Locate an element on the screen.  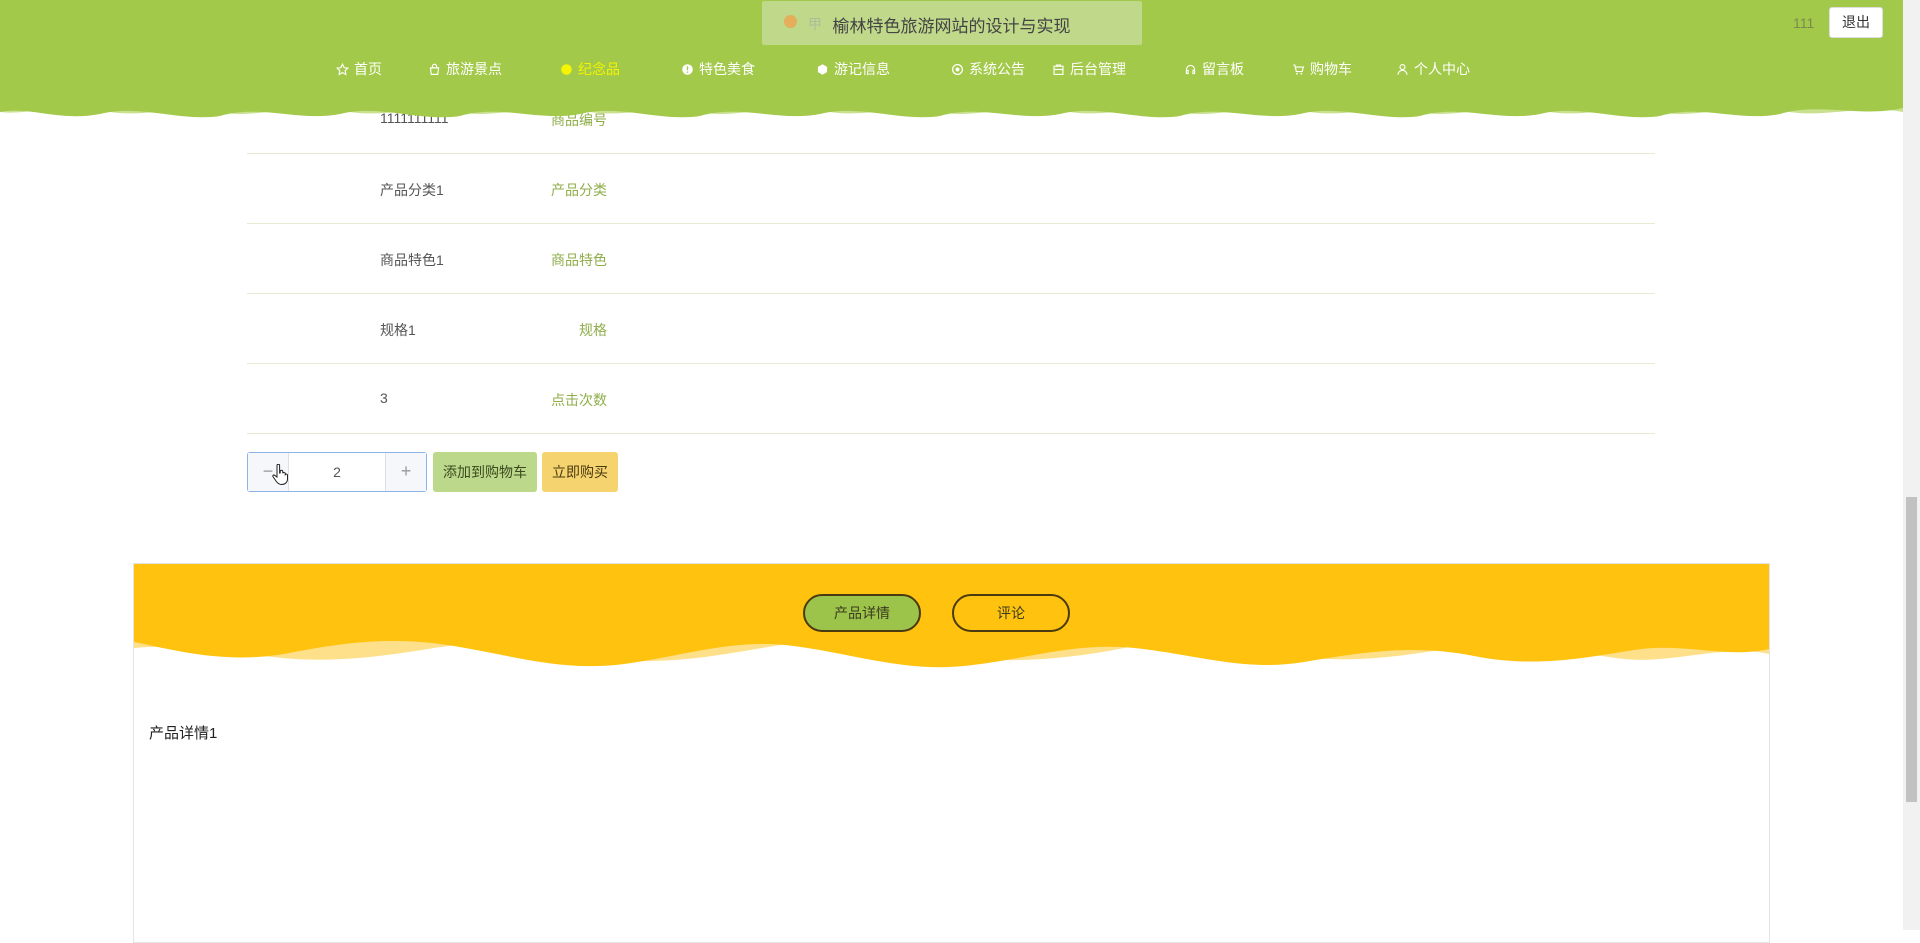
nav-item-attractions: 旅游景点 is located at coordinates (465, 69).